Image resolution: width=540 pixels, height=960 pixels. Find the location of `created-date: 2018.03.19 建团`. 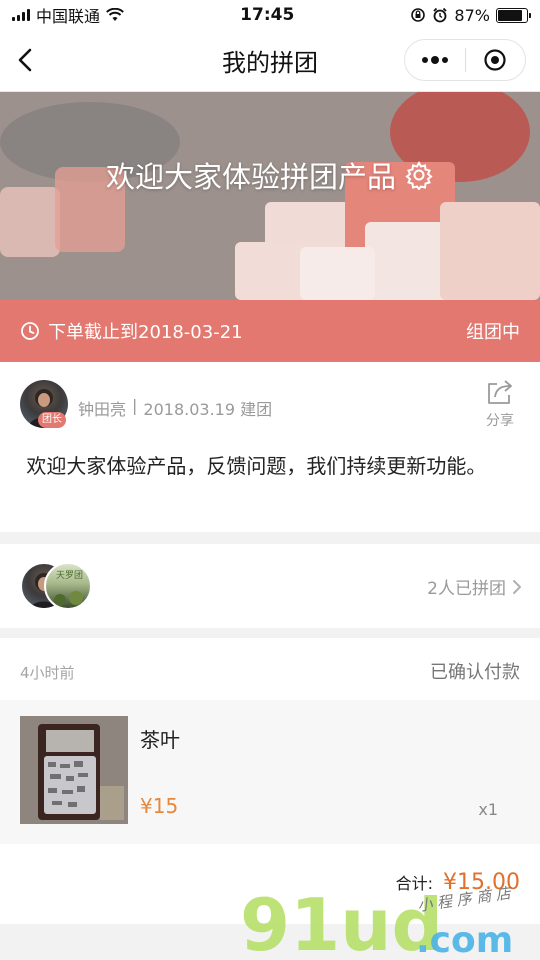

created-date: 2018.03.19 建团 is located at coordinates (208, 409).